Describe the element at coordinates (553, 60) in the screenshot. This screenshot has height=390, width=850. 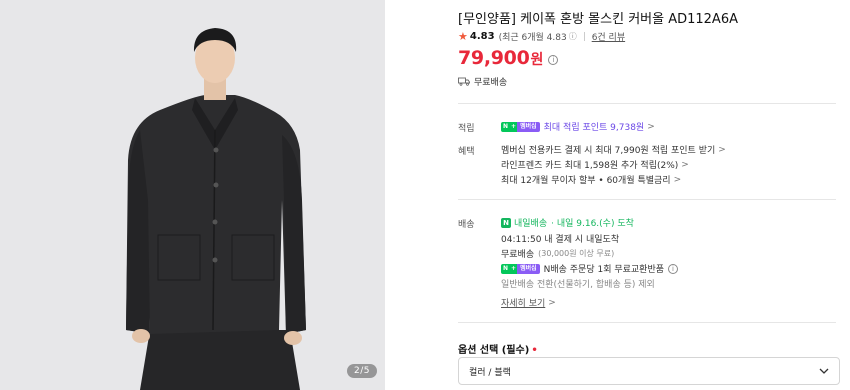
I see `price-info-icon: i` at that location.